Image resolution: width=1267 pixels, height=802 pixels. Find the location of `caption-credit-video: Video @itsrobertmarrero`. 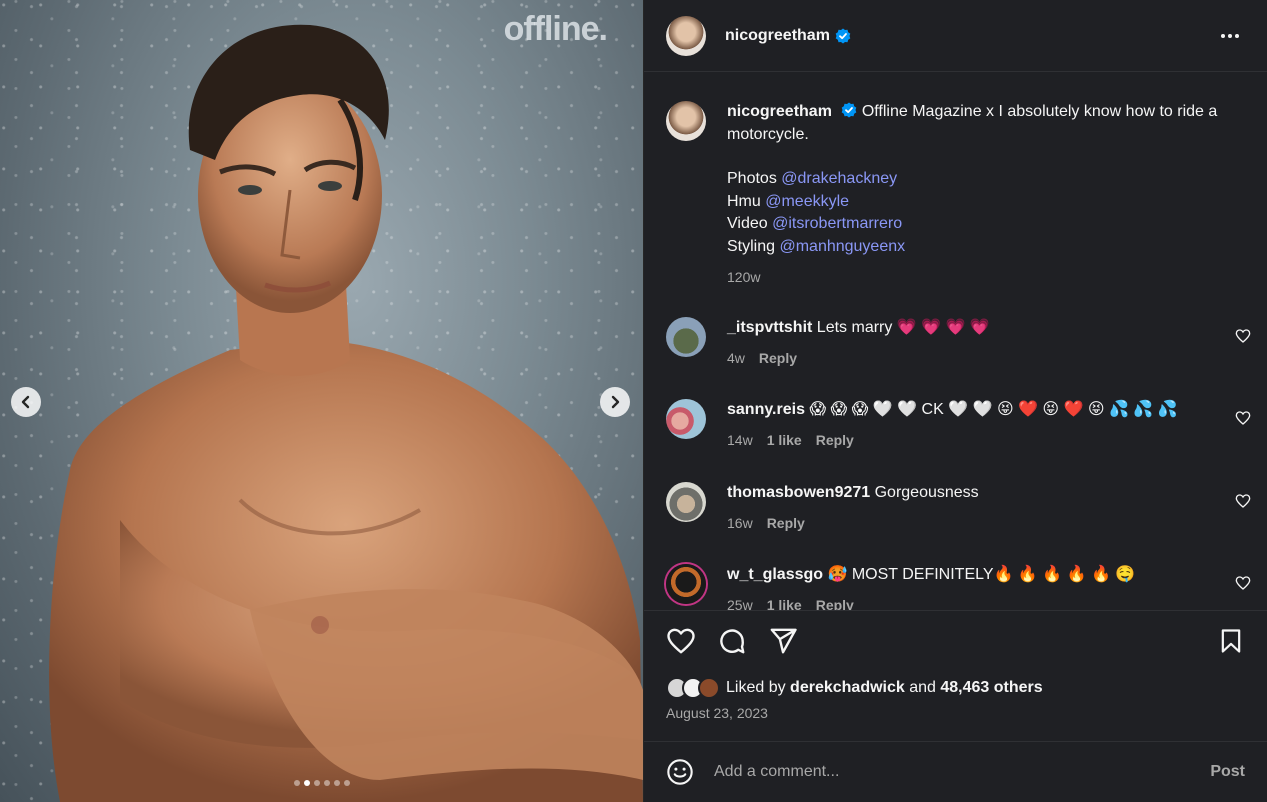

caption-credit-video: Video @itsrobertmarrero is located at coordinates (815, 223).